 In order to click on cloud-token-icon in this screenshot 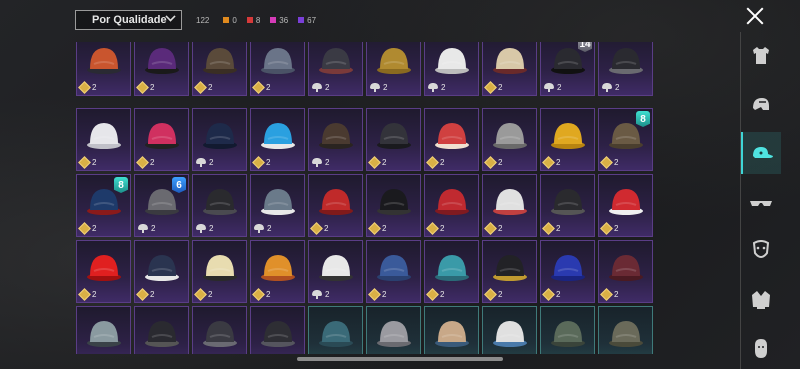, I will do `click(317, 294)`.